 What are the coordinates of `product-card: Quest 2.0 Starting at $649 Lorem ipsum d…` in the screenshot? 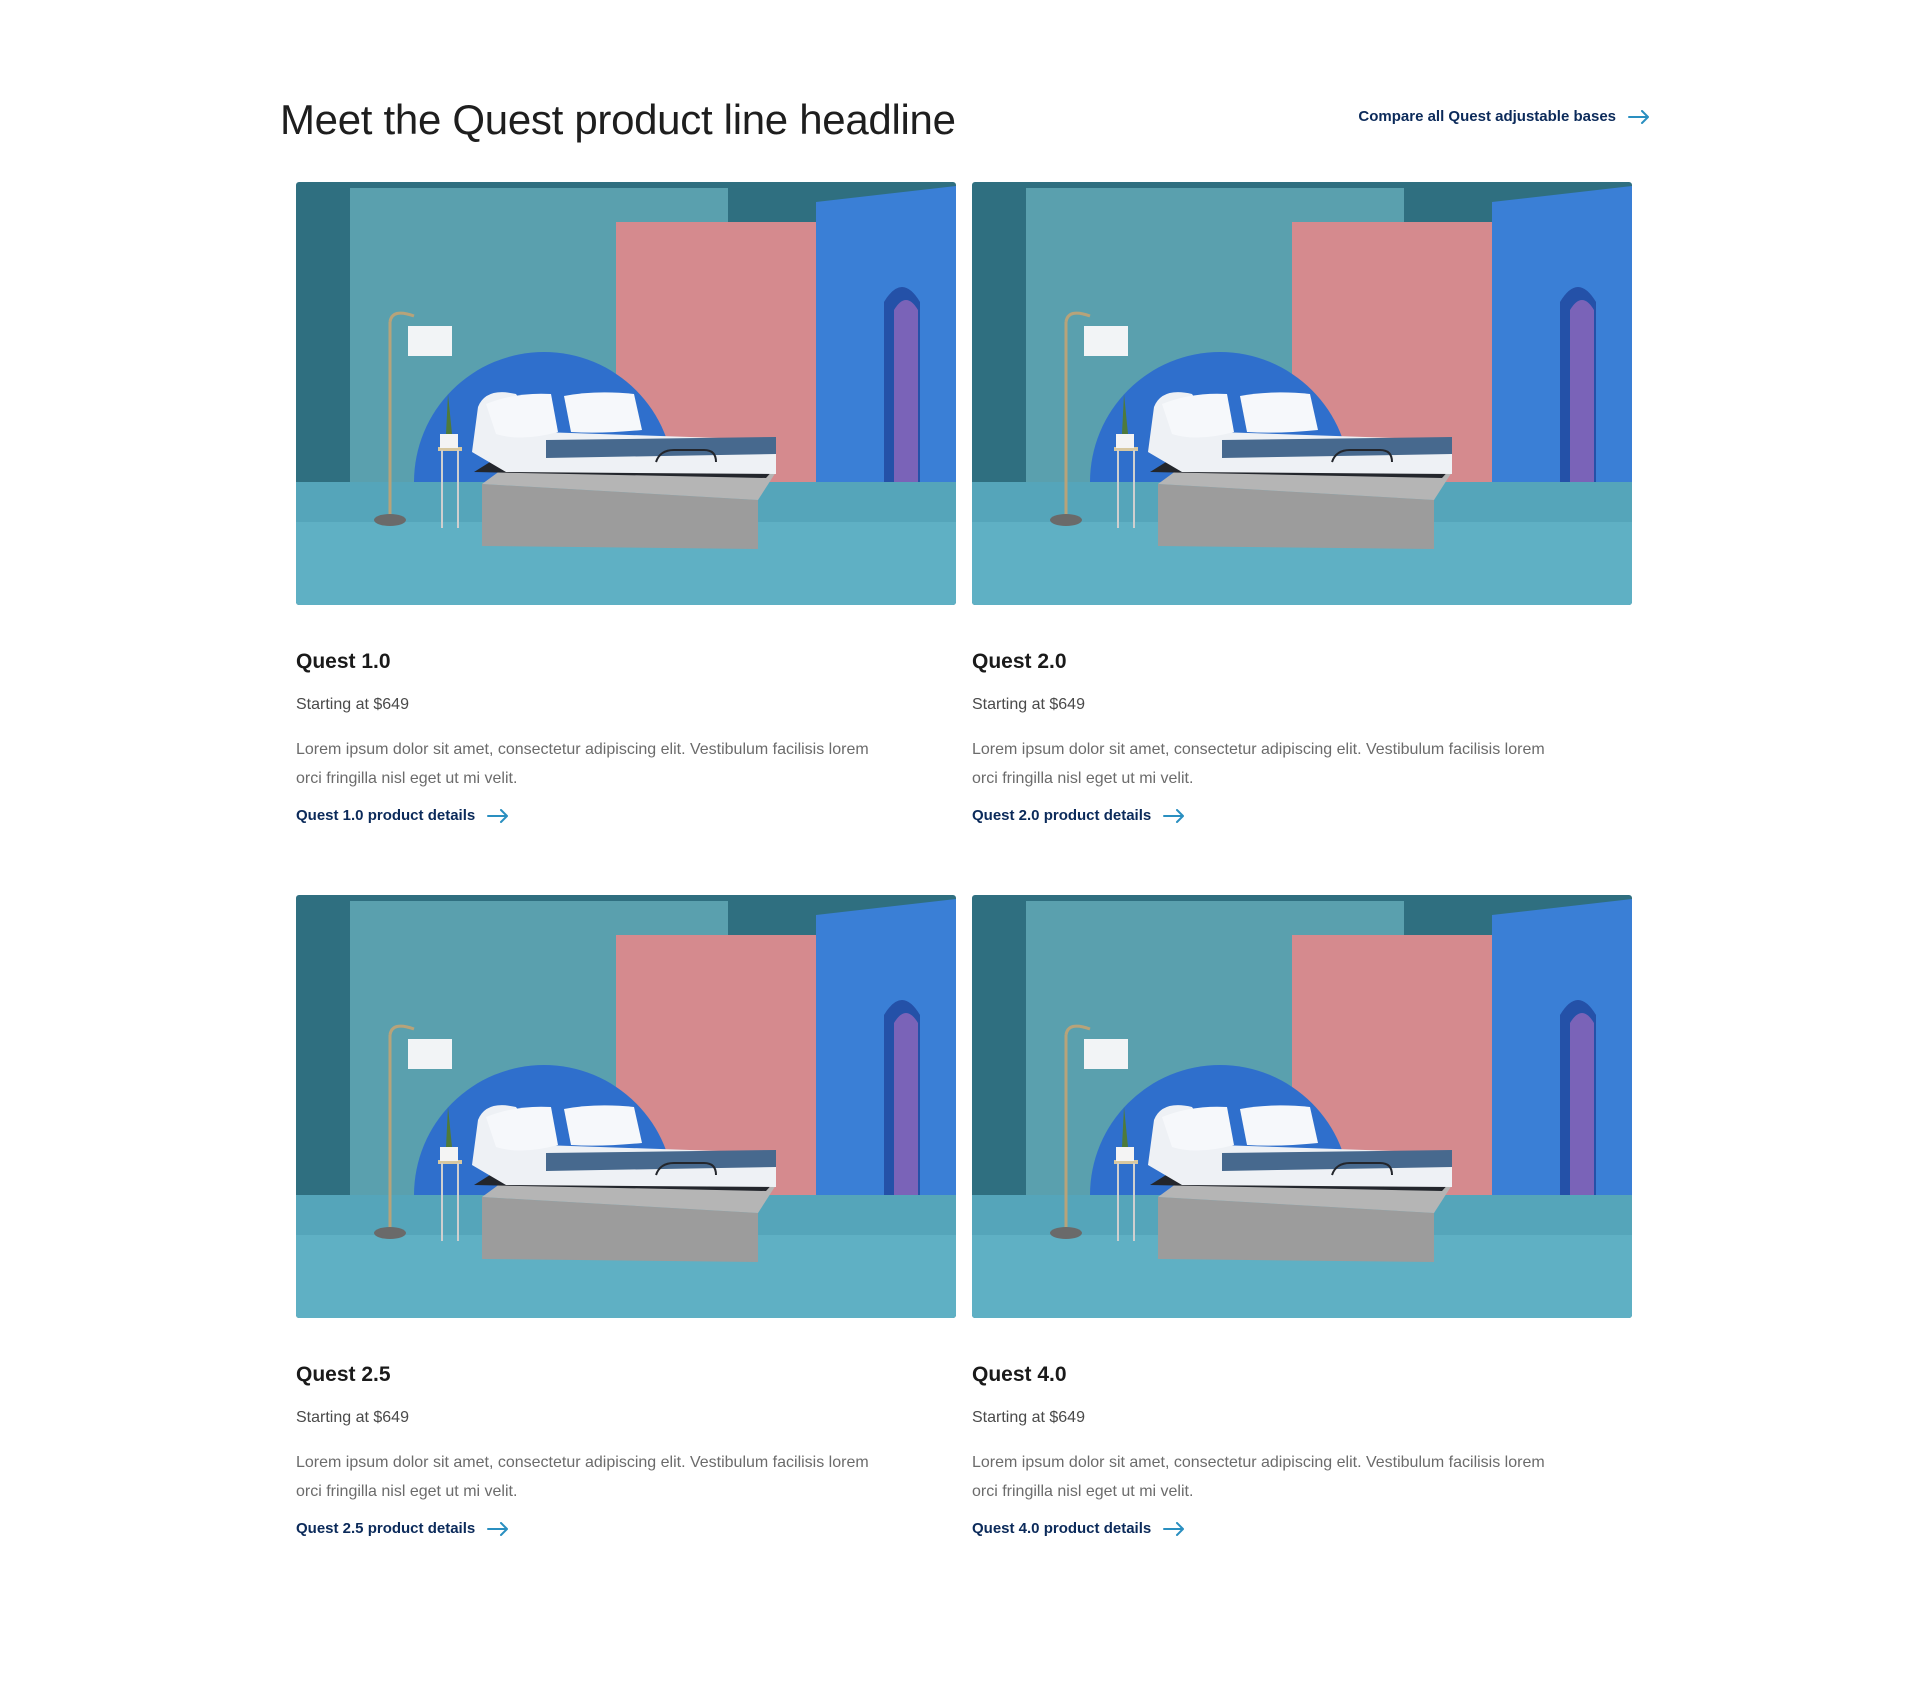 It's located at (1302, 503).